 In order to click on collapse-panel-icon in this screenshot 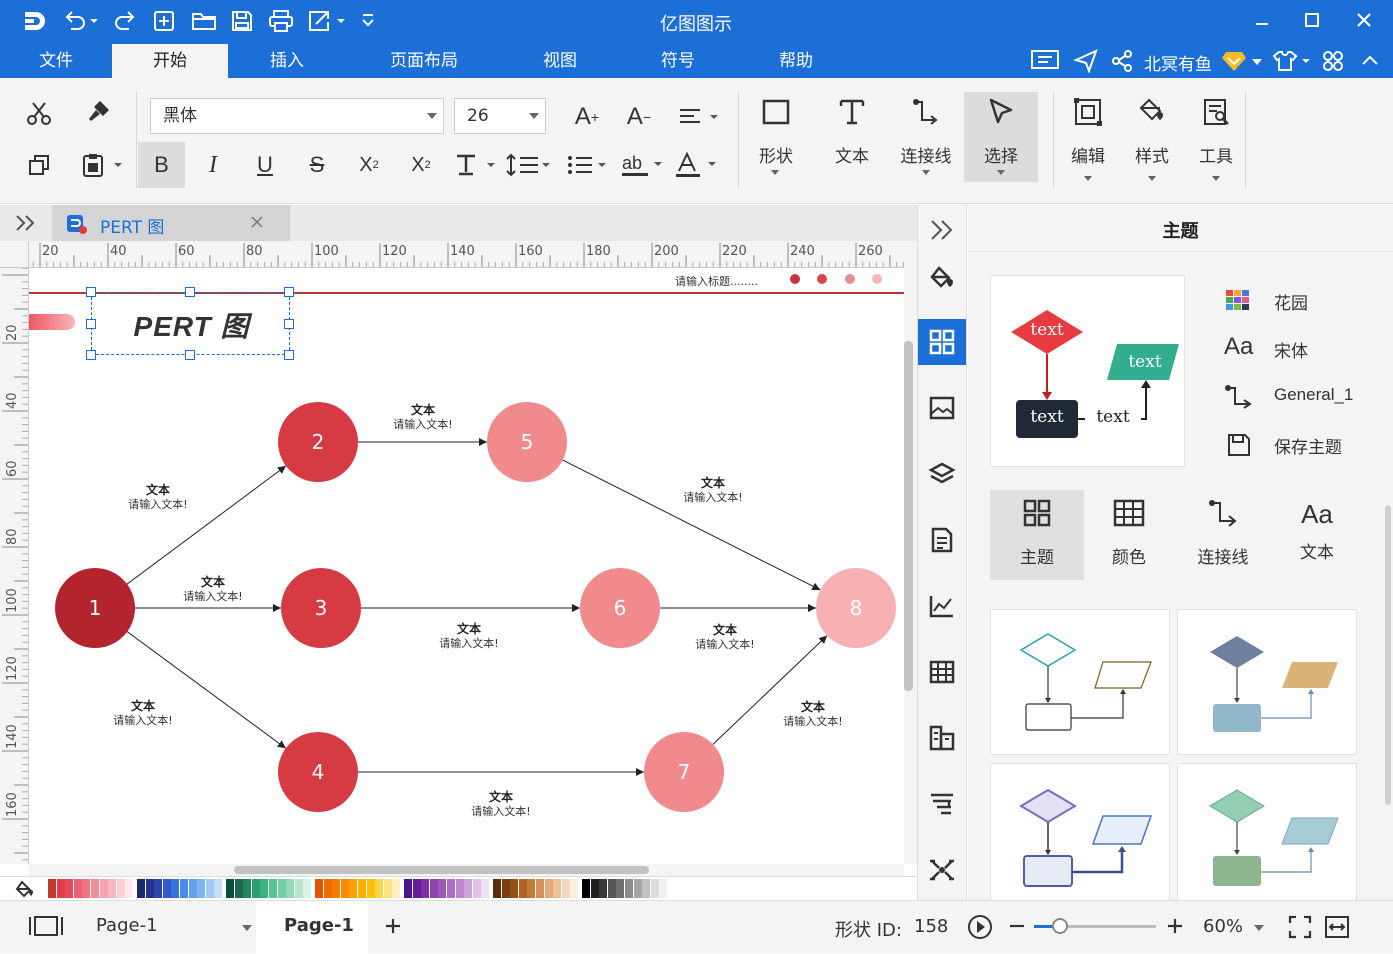, I will do `click(942, 230)`.